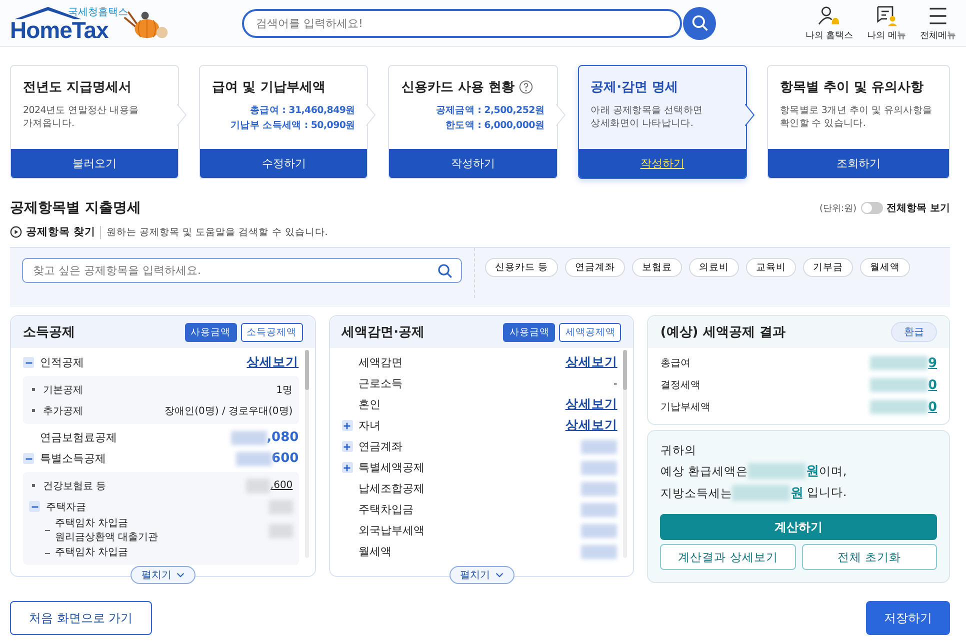  Describe the element at coordinates (914, 332) in the screenshot. I see `refund-badge: 환급` at that location.